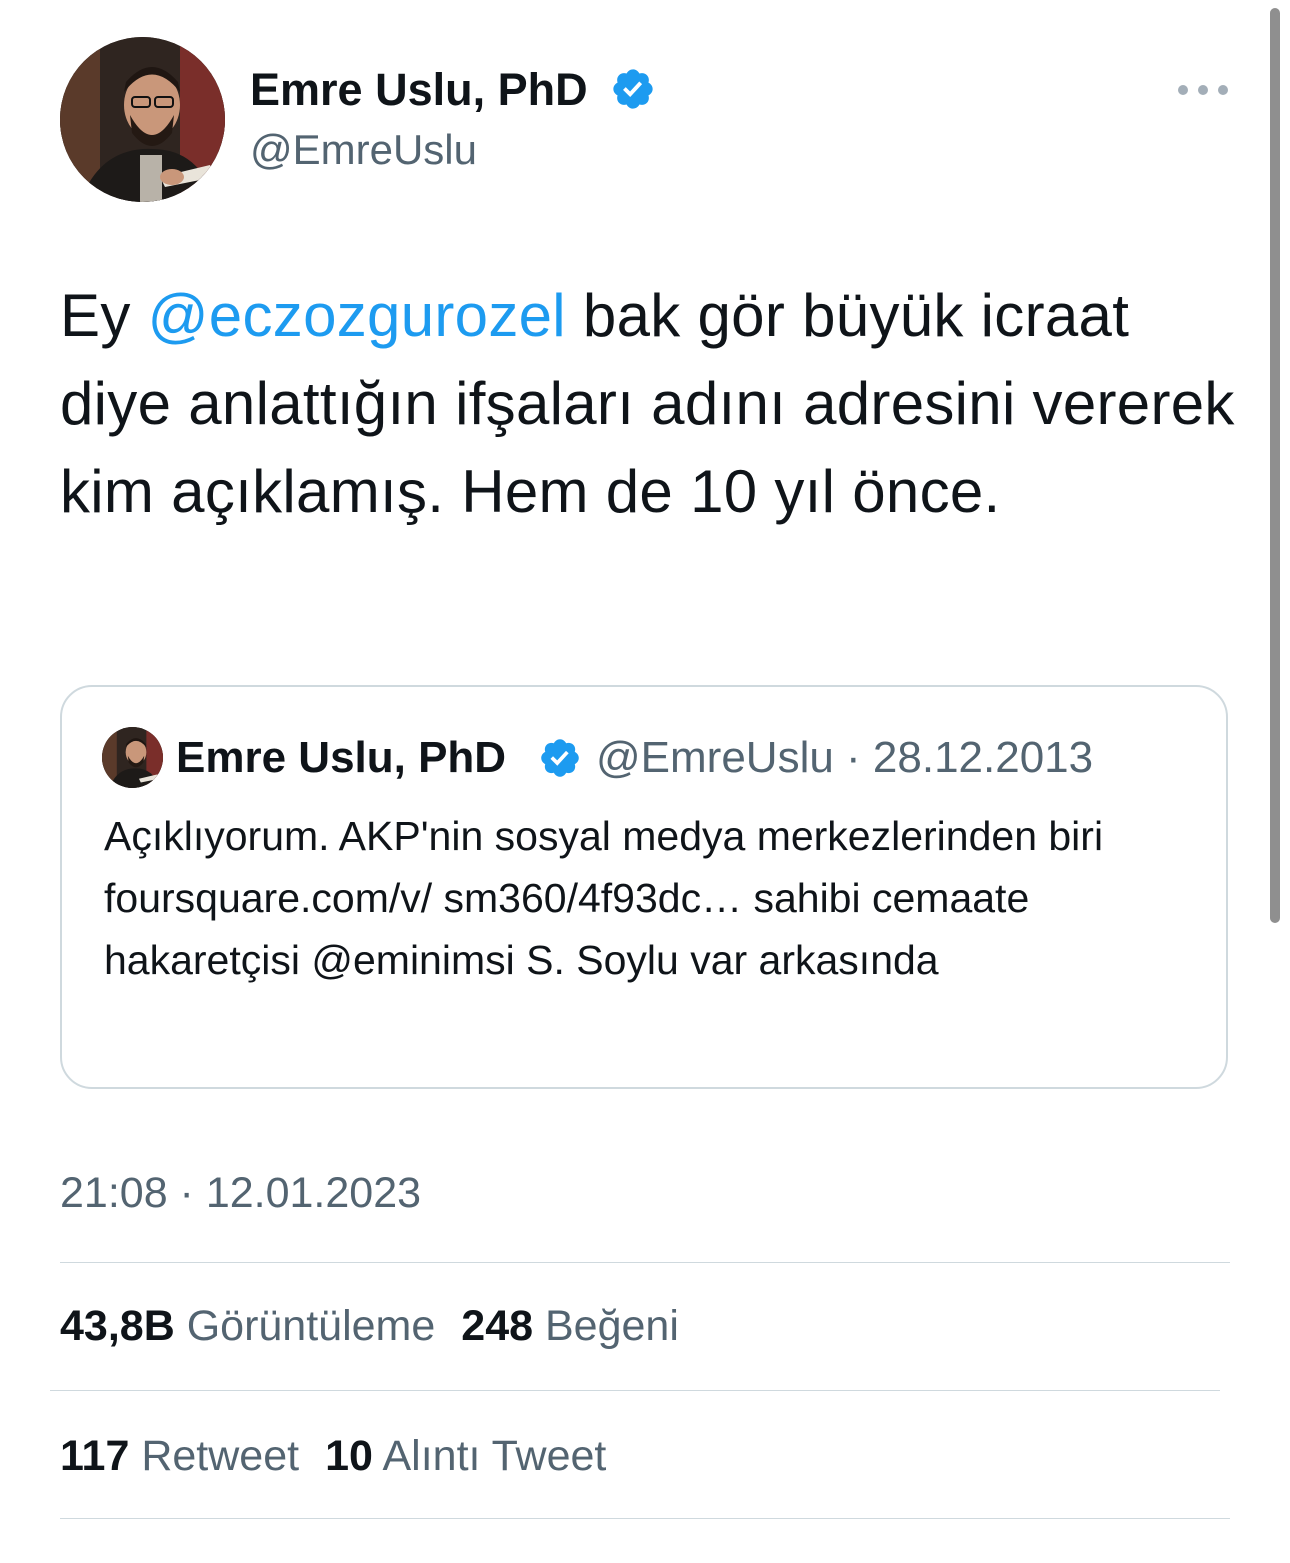 The height and width of the screenshot is (1563, 1290). Describe the element at coordinates (465, 1456) in the screenshot. I see `quote-tweets-stat: 10 Alıntı Tweet` at that location.